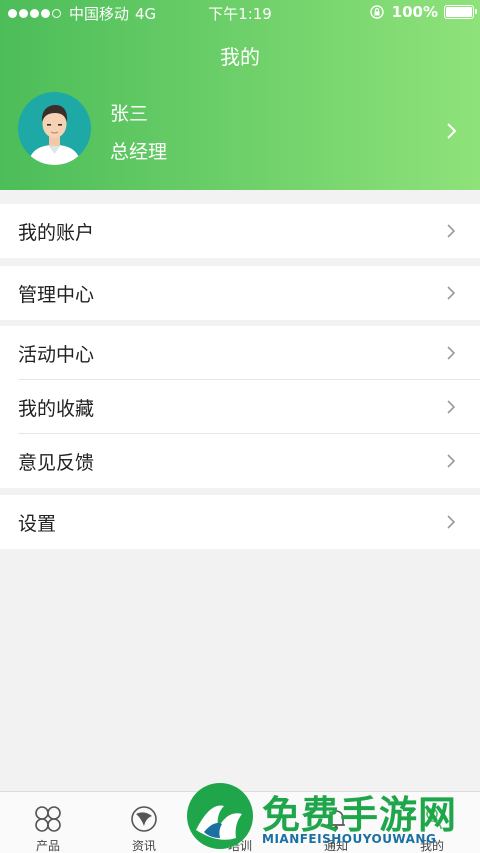 The height and width of the screenshot is (853, 480). I want to click on user-role: 总经理, so click(139, 152).